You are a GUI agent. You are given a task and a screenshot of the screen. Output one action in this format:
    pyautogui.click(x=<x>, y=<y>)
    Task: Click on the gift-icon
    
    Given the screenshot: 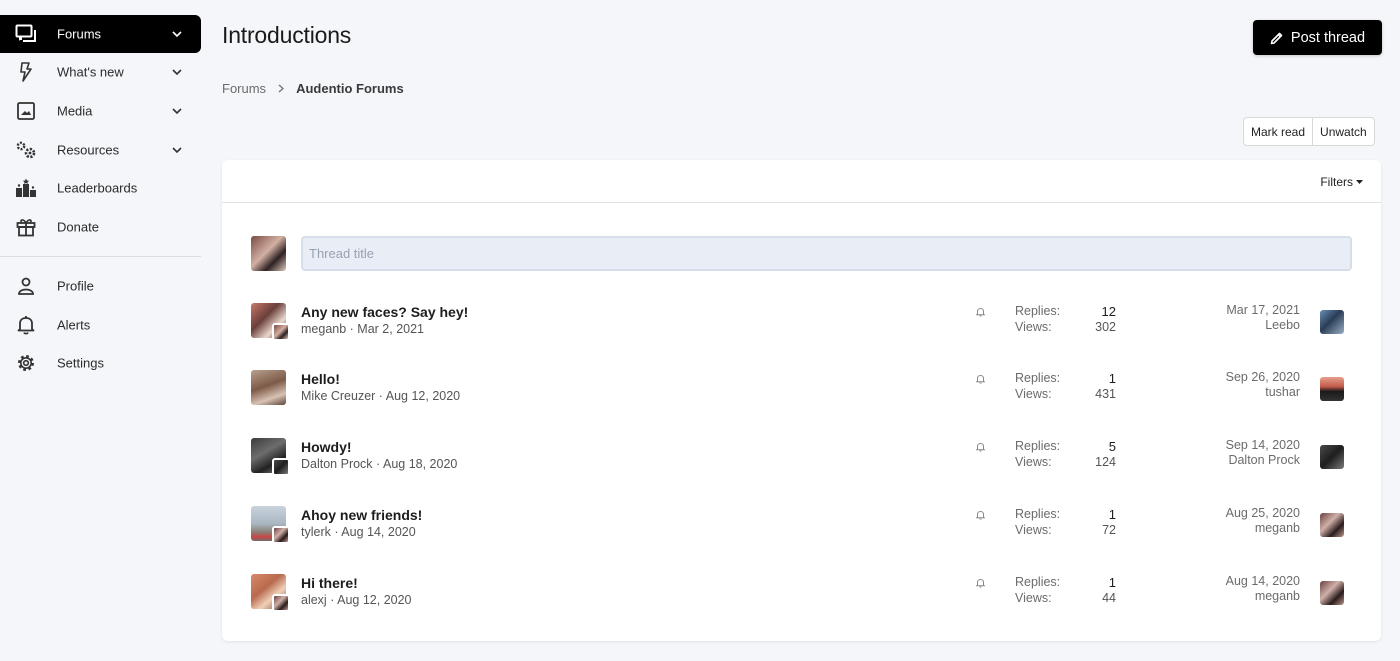 What is the action you would take?
    pyautogui.click(x=26, y=227)
    